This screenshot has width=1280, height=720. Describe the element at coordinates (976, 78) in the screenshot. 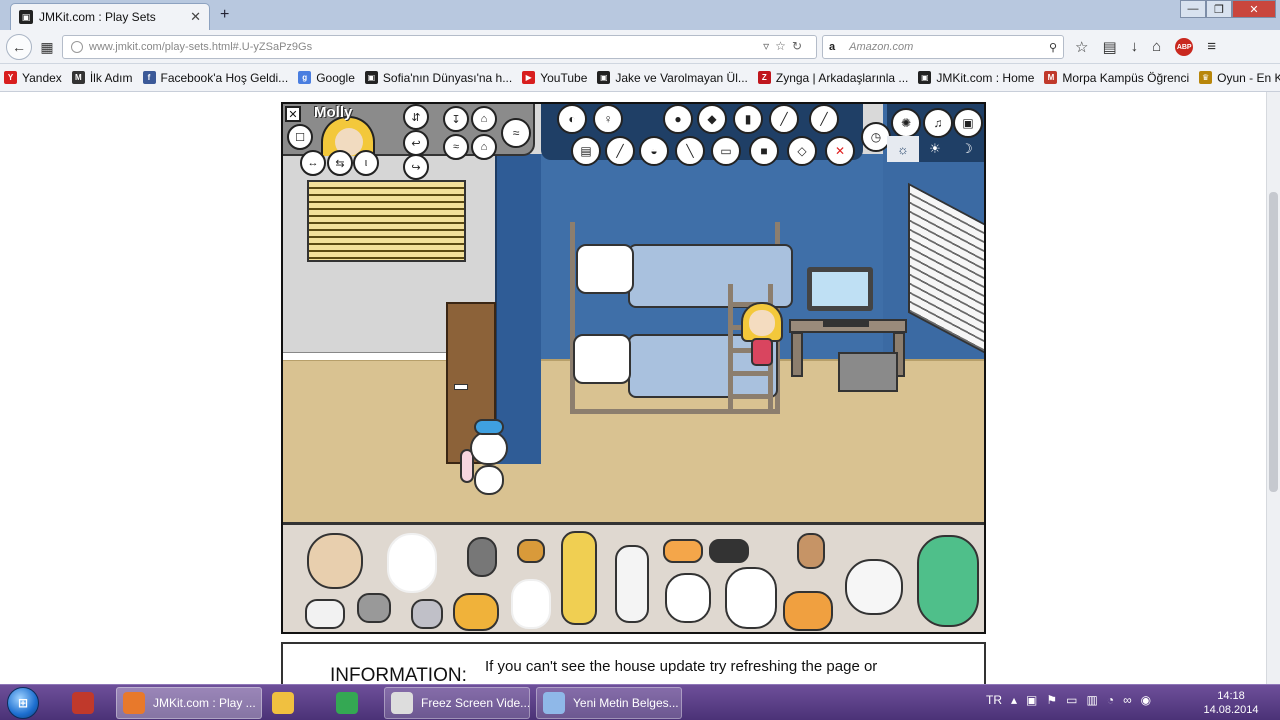

I see `bookmark-item: ▣ JMKit.com : Home` at that location.